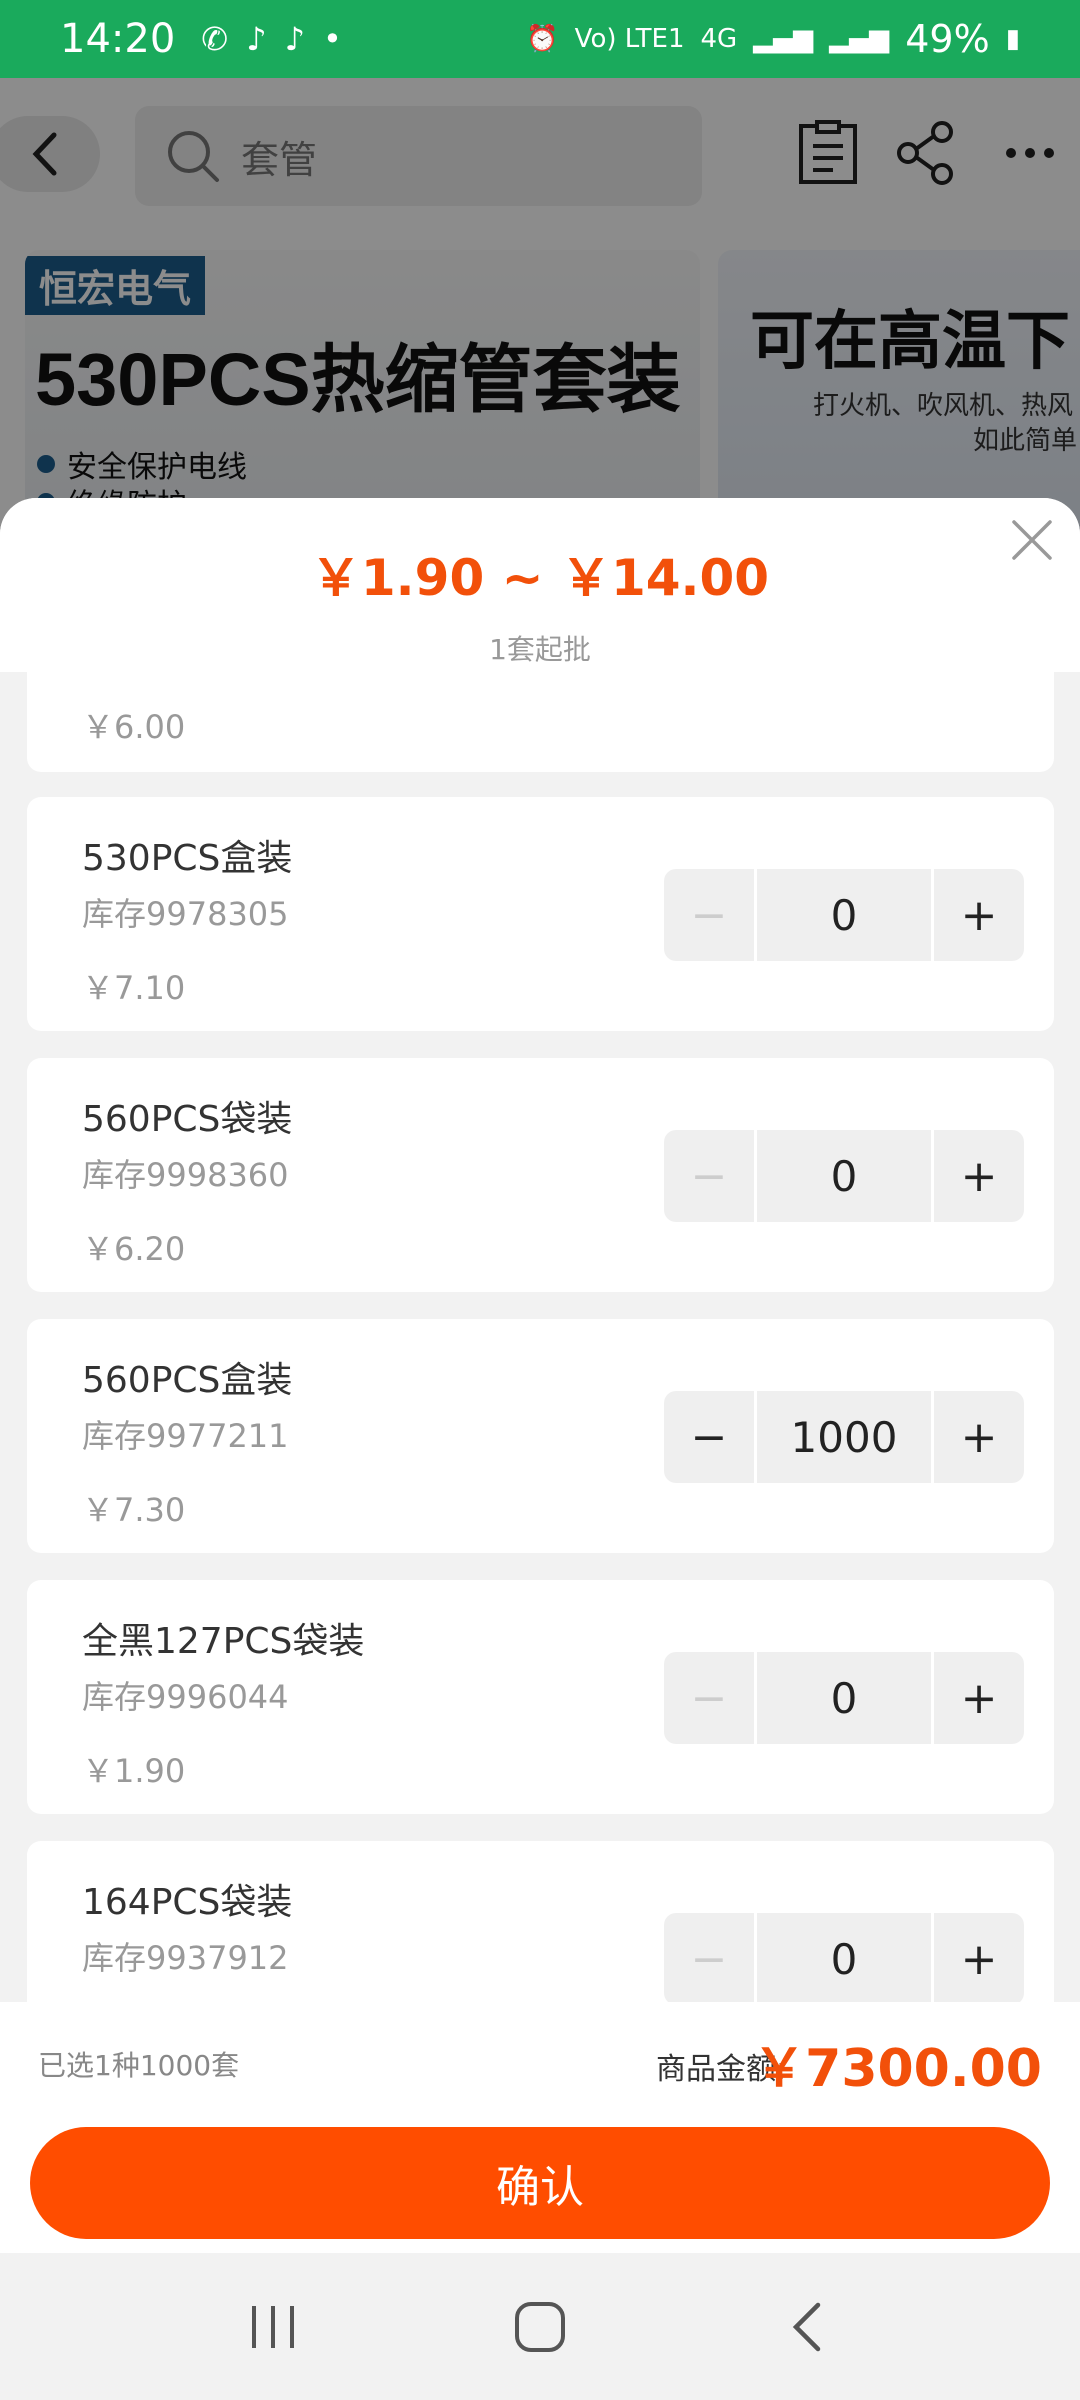 This screenshot has height=2400, width=1080. I want to click on close-button, so click(1032, 540).